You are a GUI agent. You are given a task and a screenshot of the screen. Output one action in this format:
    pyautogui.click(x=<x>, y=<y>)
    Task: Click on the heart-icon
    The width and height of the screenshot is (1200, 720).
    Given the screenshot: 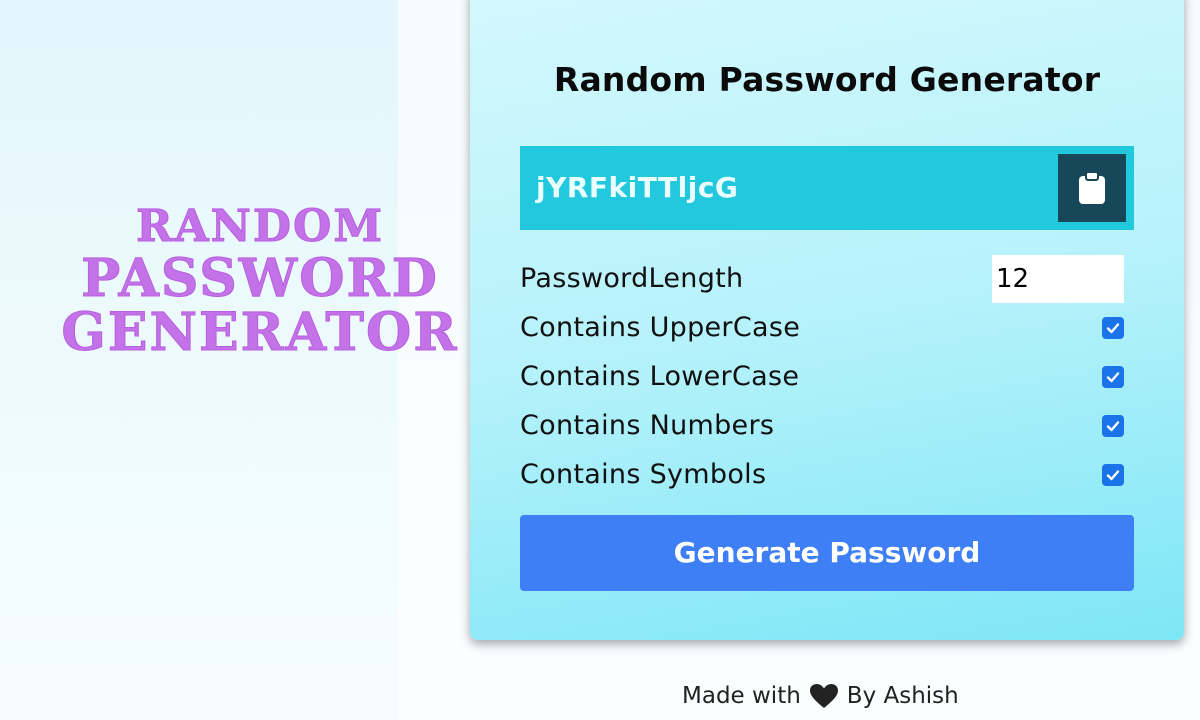 What is the action you would take?
    pyautogui.click(x=824, y=696)
    